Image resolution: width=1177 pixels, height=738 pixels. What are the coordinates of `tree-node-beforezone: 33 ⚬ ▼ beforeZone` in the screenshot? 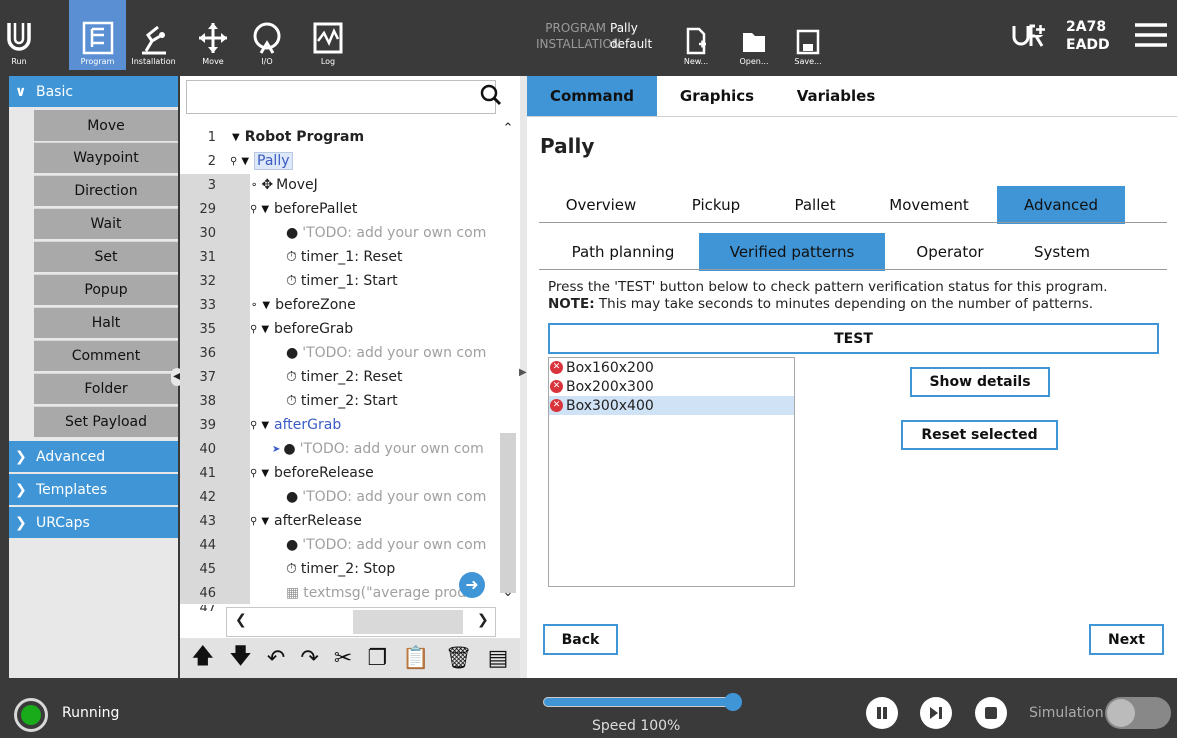 It's located at (338, 305).